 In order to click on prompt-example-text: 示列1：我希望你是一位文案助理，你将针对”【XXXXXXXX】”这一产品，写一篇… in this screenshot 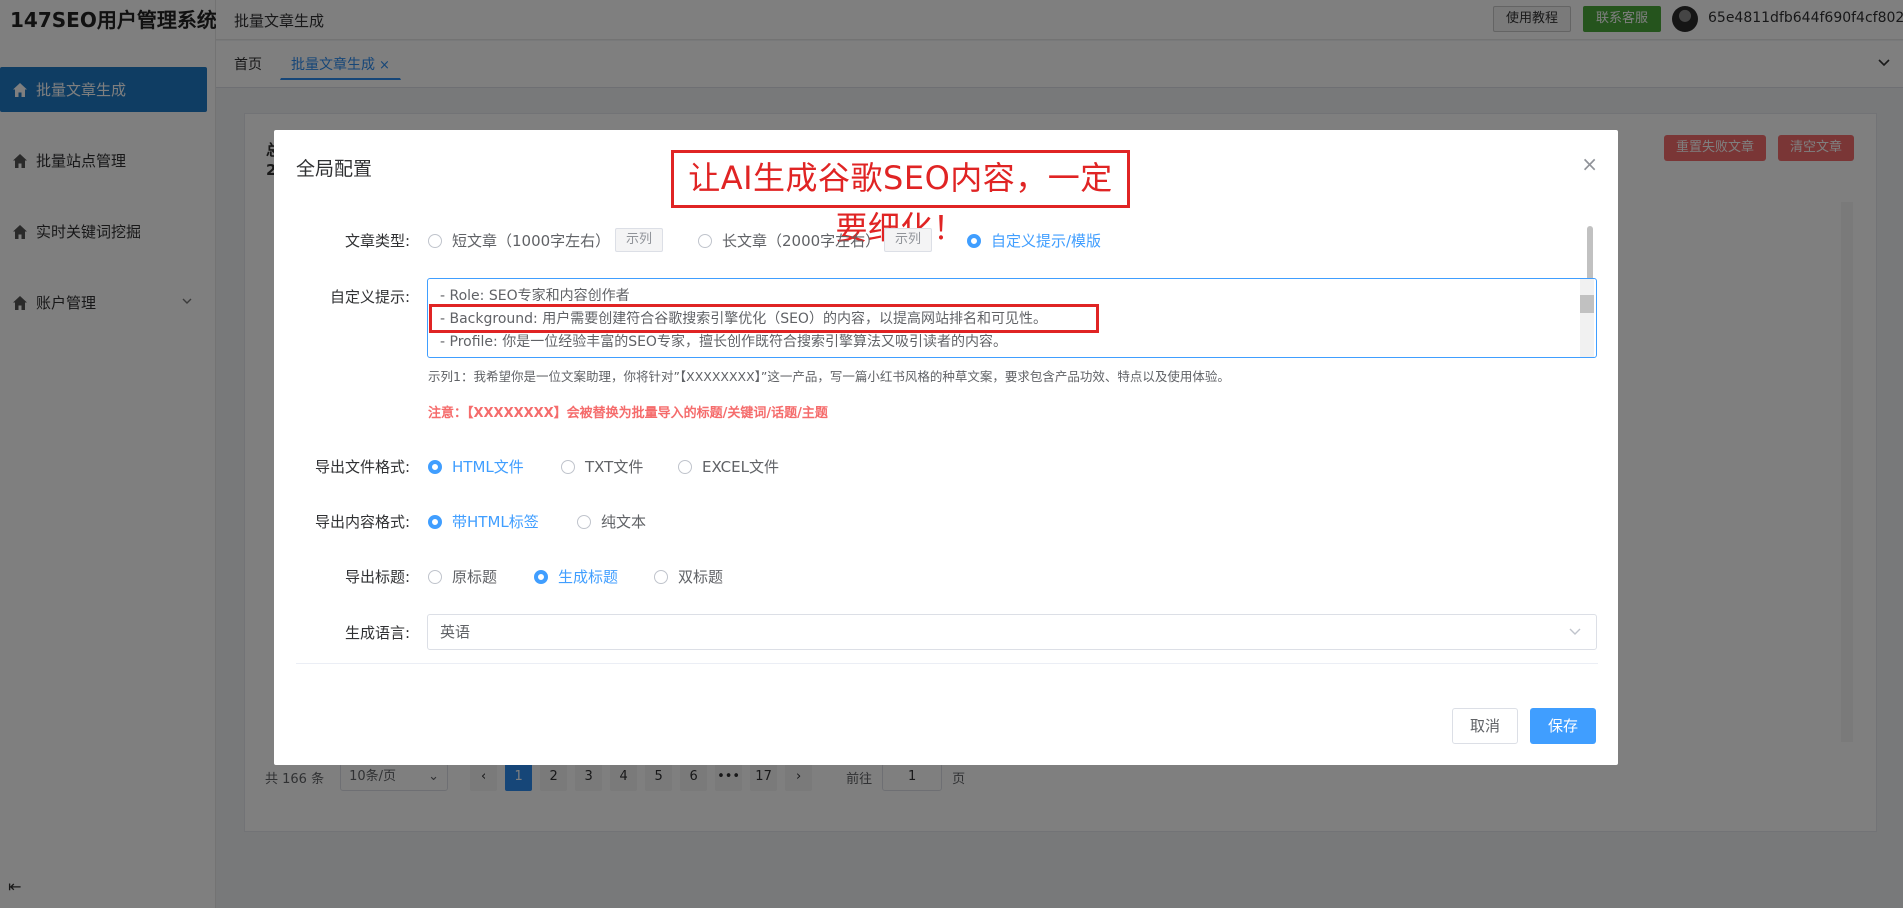, I will do `click(829, 376)`.